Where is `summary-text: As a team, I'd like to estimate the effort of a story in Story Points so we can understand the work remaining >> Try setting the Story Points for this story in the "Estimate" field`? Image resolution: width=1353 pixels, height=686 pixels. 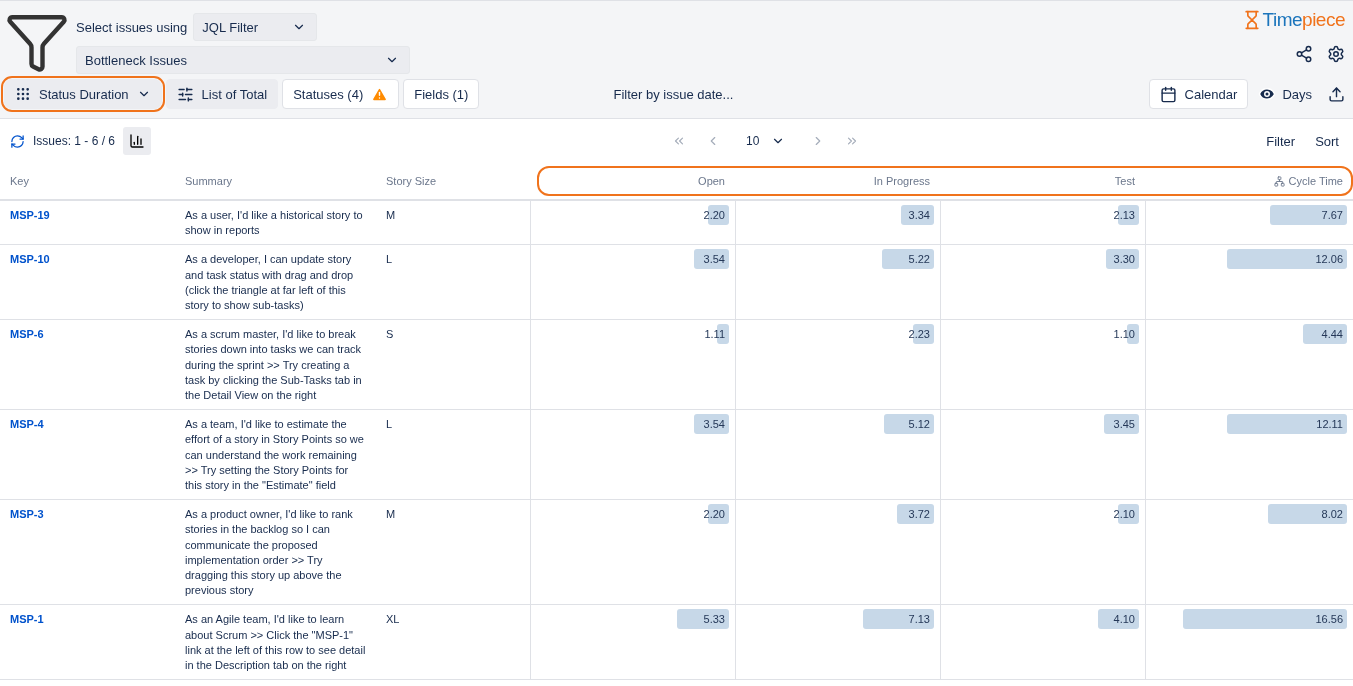
summary-text: As a team, I'd like to estimate the effort of a story in Story Points so we can understand the work remaining >> Try setting the Story Points for this story in the "Estimate" field is located at coordinates (274, 455).